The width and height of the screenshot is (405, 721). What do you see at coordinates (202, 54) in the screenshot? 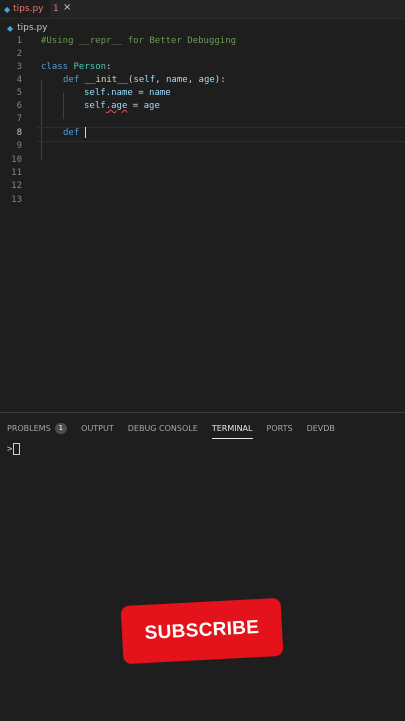
I see `code-line: 2` at bounding box center [202, 54].